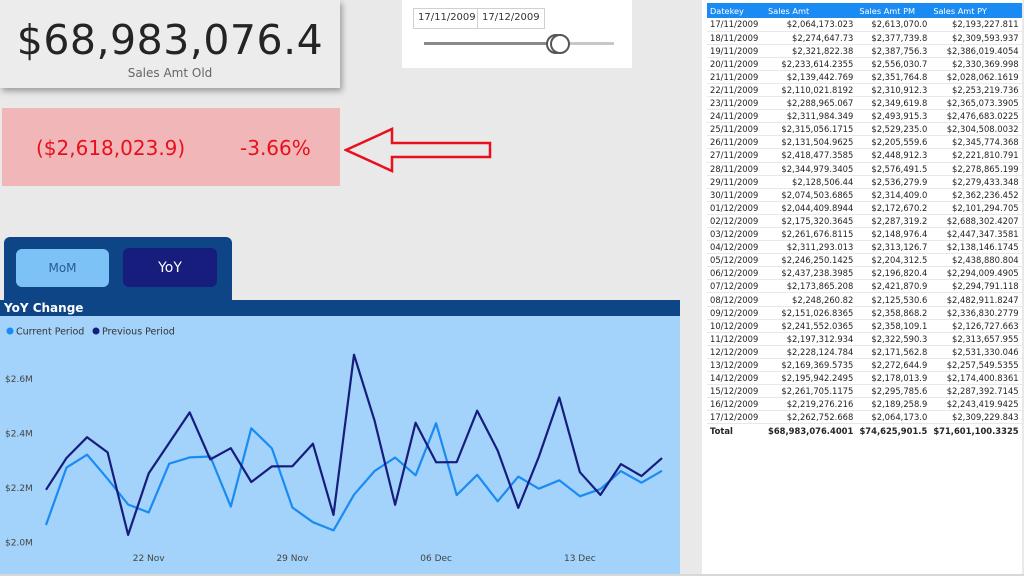 This screenshot has height=576, width=1024. What do you see at coordinates (353, 477) in the screenshot?
I see `current-period-line` at bounding box center [353, 477].